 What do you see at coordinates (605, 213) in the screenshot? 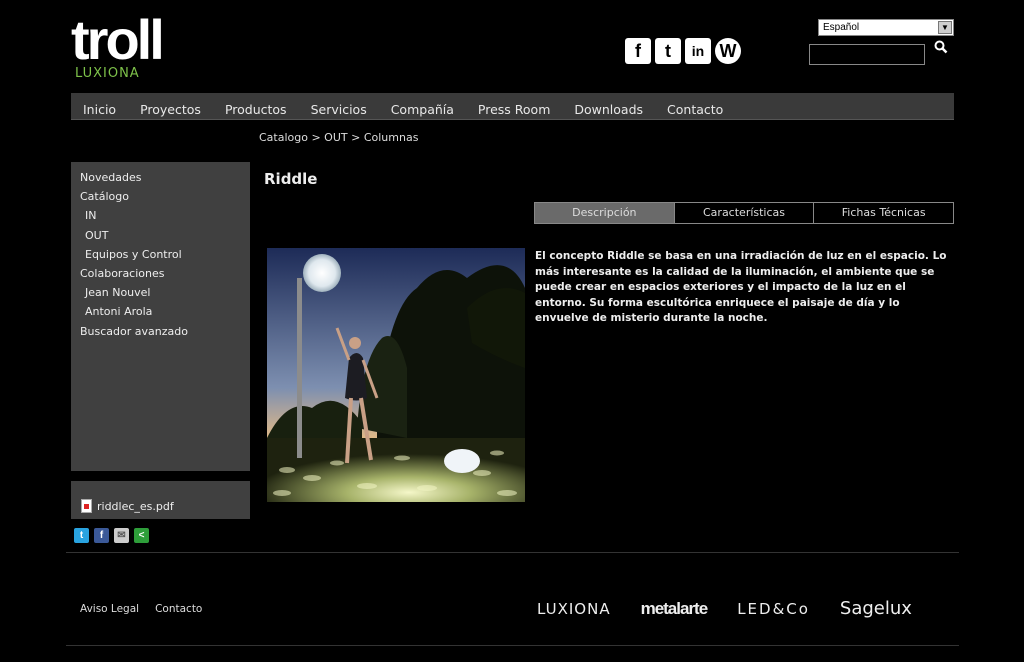
I see `tab-descripcion: Descripción` at bounding box center [605, 213].